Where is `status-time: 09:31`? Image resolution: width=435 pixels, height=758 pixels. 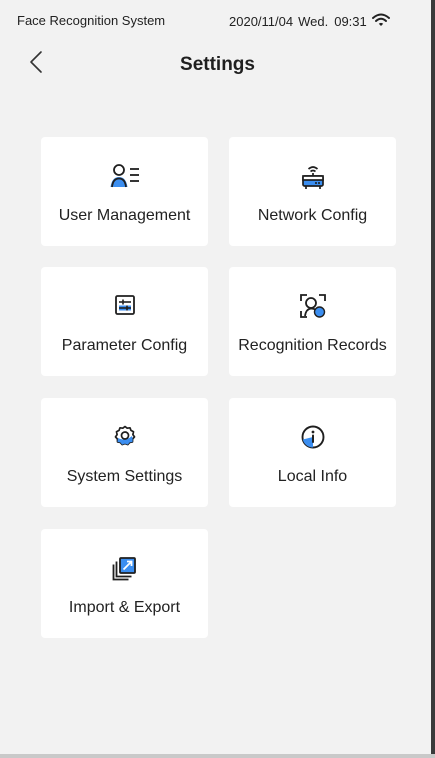 status-time: 09:31 is located at coordinates (350, 21).